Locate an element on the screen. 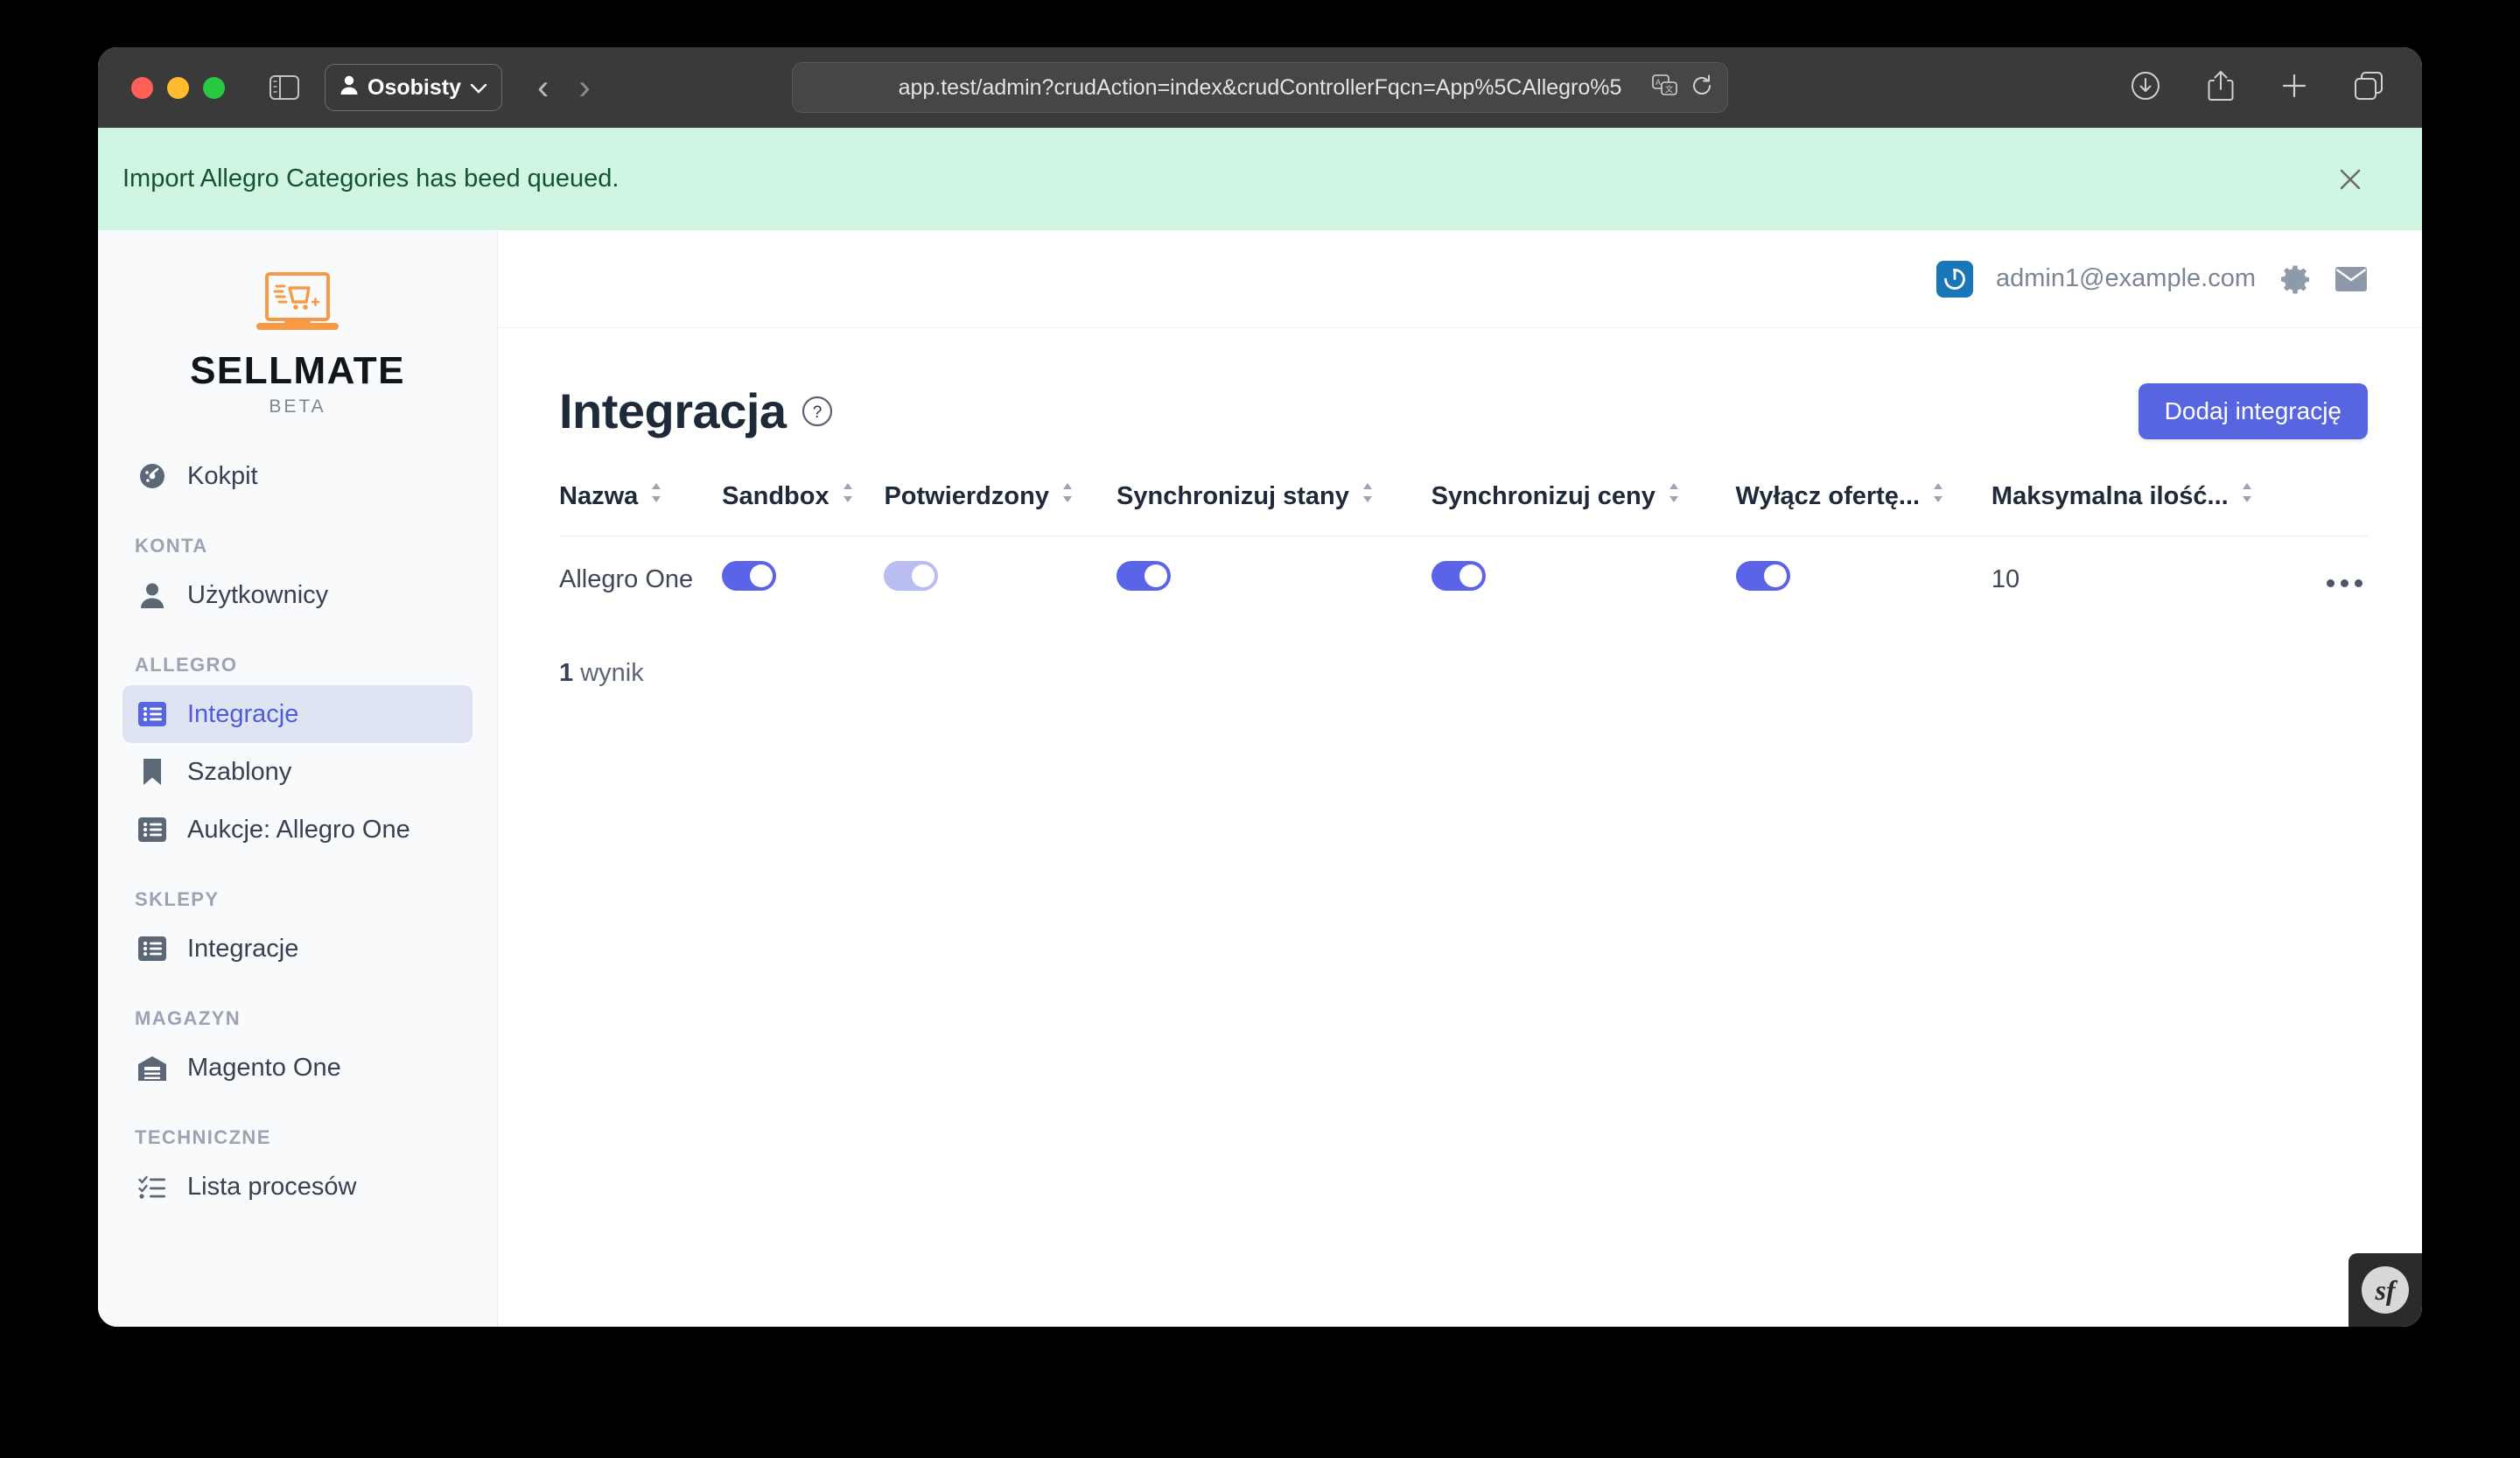 Image resolution: width=2520 pixels, height=1458 pixels. svg-text: 文 is located at coordinates (1669, 89).